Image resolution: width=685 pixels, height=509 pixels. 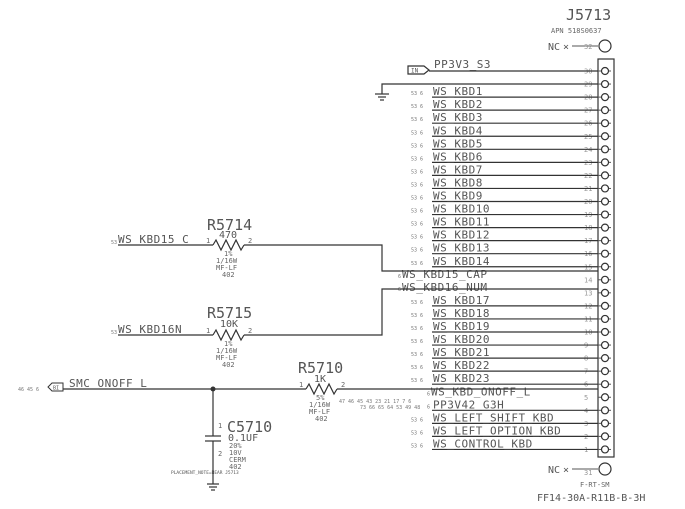 I want to click on power-in-port: IN, so click(x=418, y=70).